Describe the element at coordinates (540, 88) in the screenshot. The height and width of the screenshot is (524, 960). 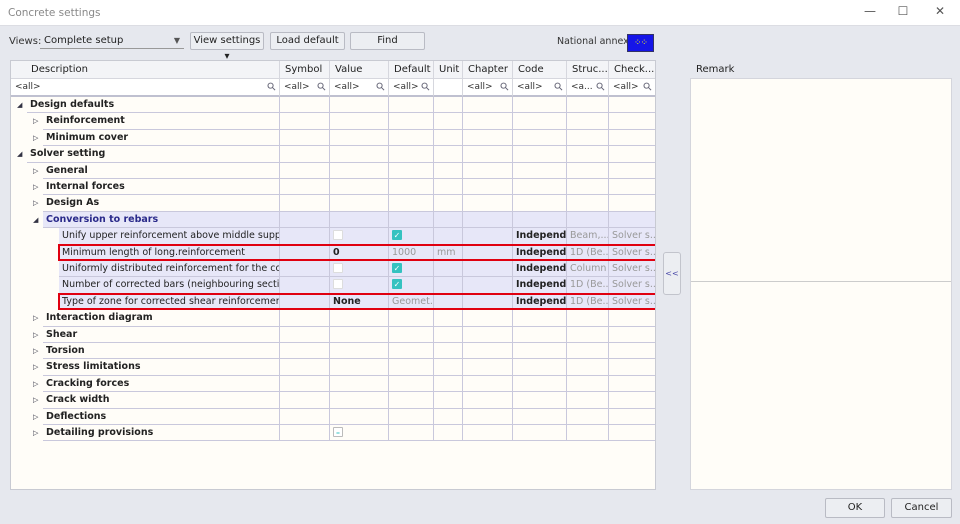
I see `filter-6: <all> ⚲` at that location.